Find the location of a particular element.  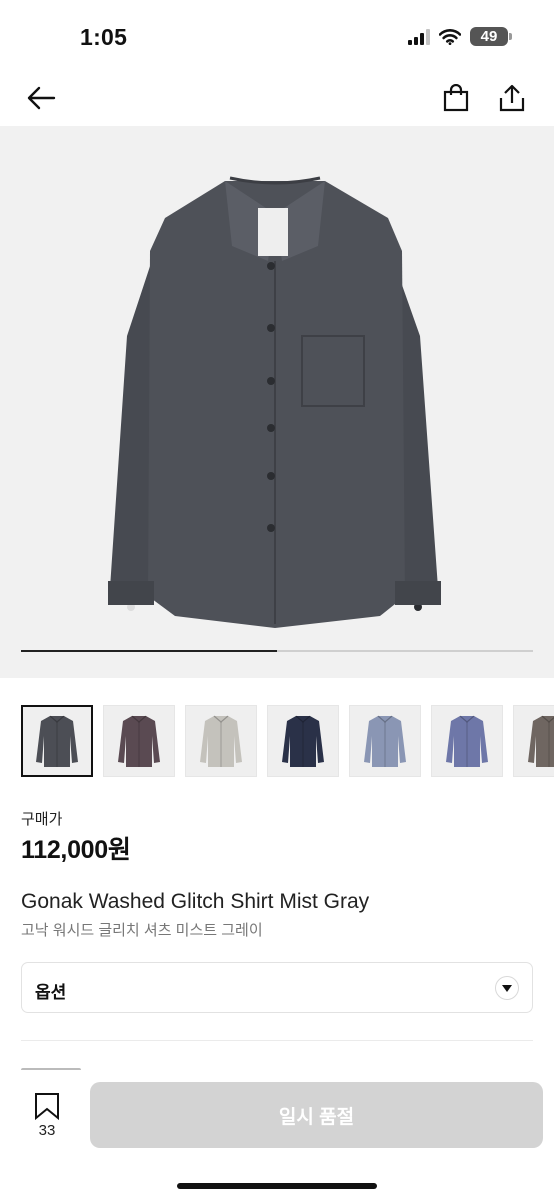

sold-out-button: 일시 품절 is located at coordinates (316, 1115).